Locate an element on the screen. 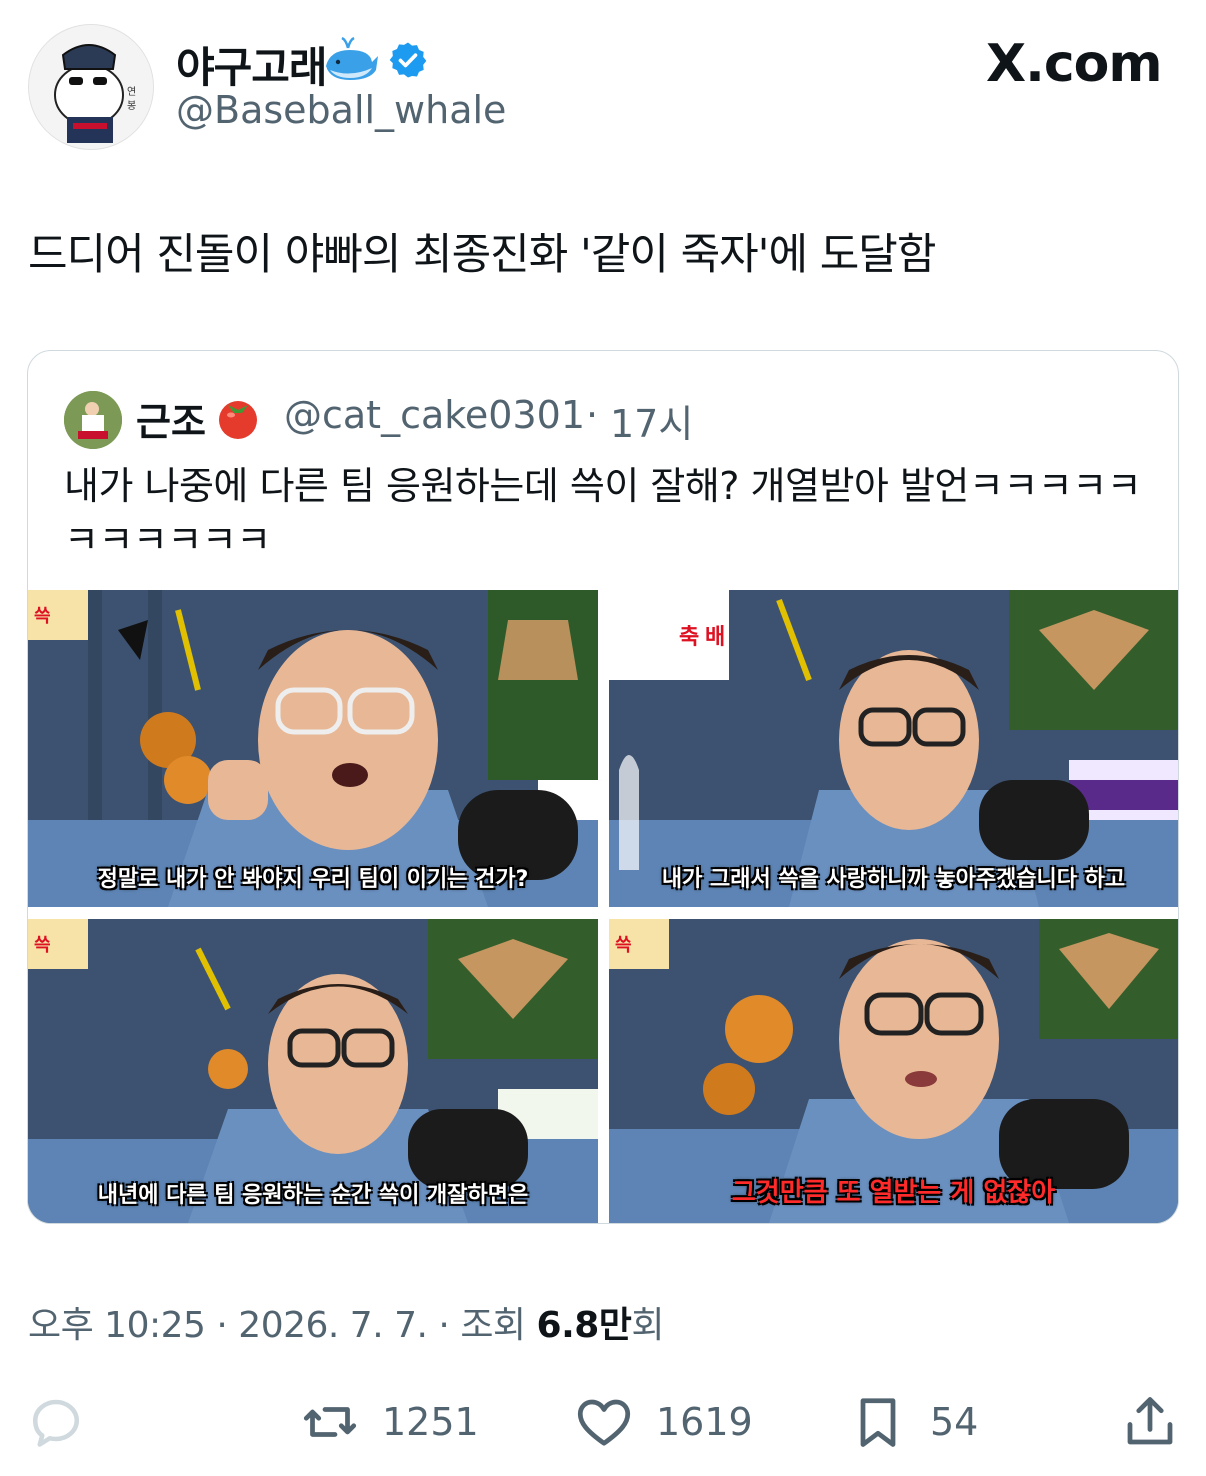 Image resolution: width=1206 pixels, height=1476 pixels. tweet-time: 오후 10:25 is located at coordinates (117, 1325).